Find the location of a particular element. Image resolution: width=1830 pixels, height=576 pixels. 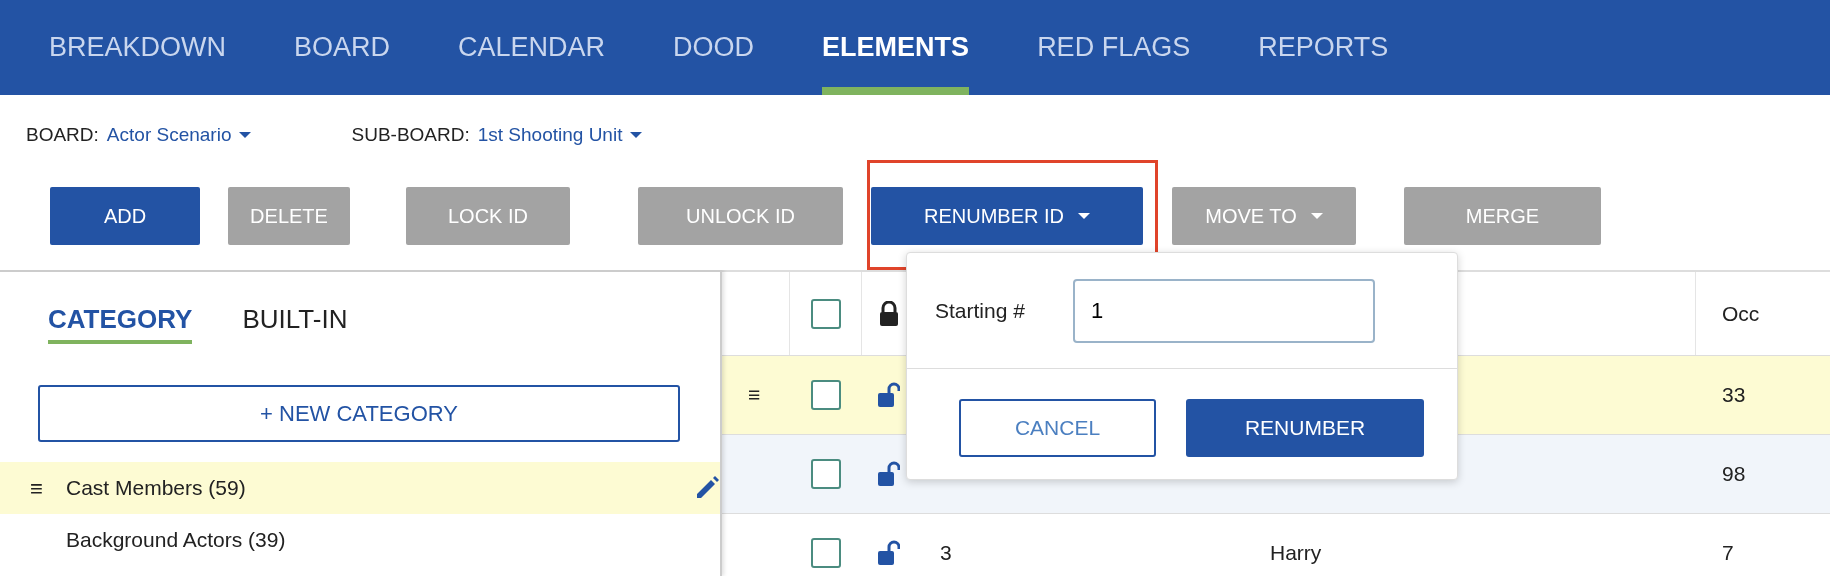

category-label: Cast Members (59) is located at coordinates (156, 488).